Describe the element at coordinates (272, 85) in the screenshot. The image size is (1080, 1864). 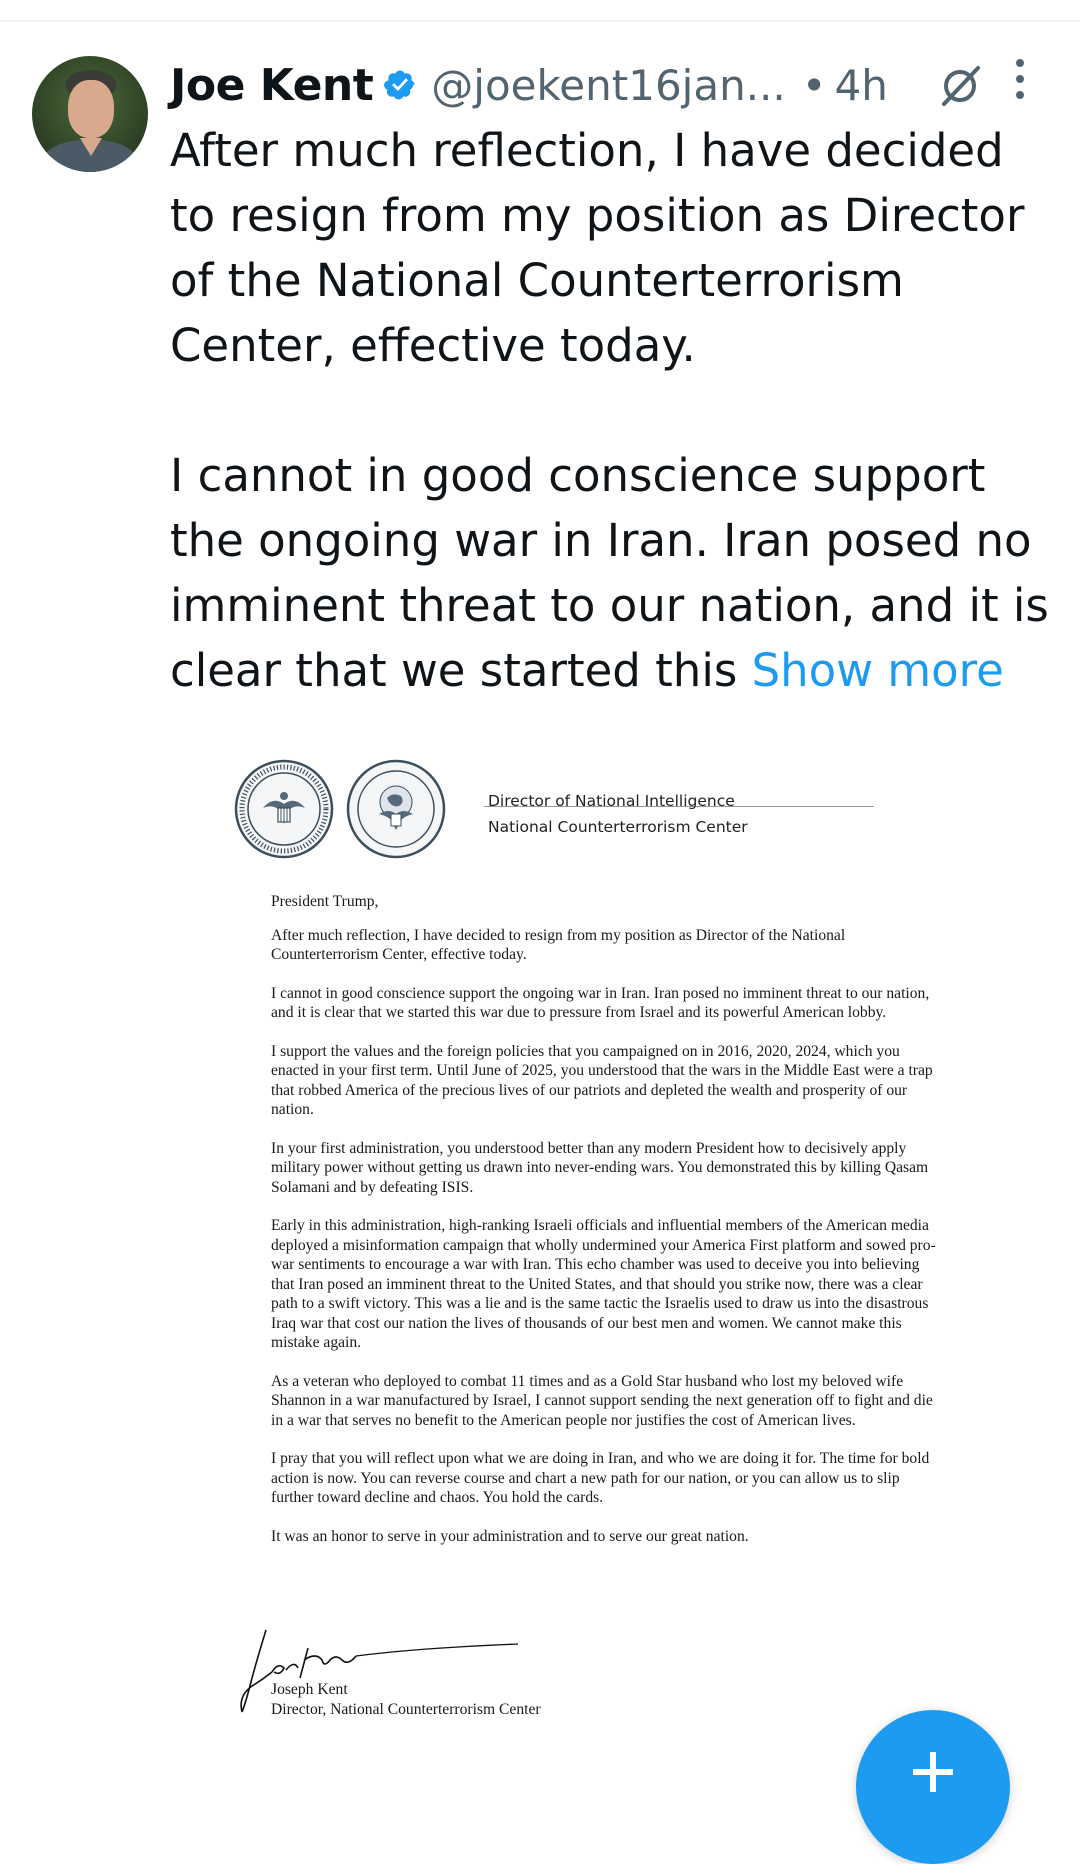
I see `author-display-name: Joe Kent` at that location.